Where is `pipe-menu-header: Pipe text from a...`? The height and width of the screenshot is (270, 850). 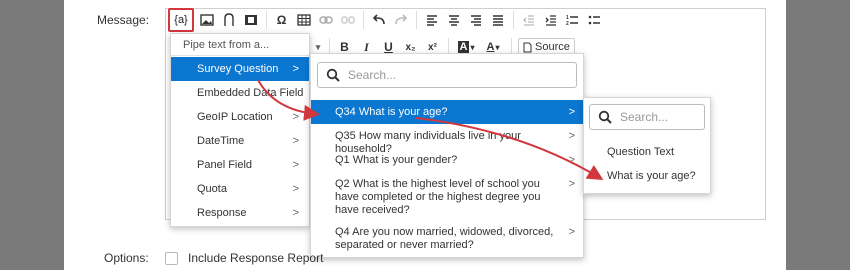
pipe-menu-header: Pipe text from a... is located at coordinates (226, 45).